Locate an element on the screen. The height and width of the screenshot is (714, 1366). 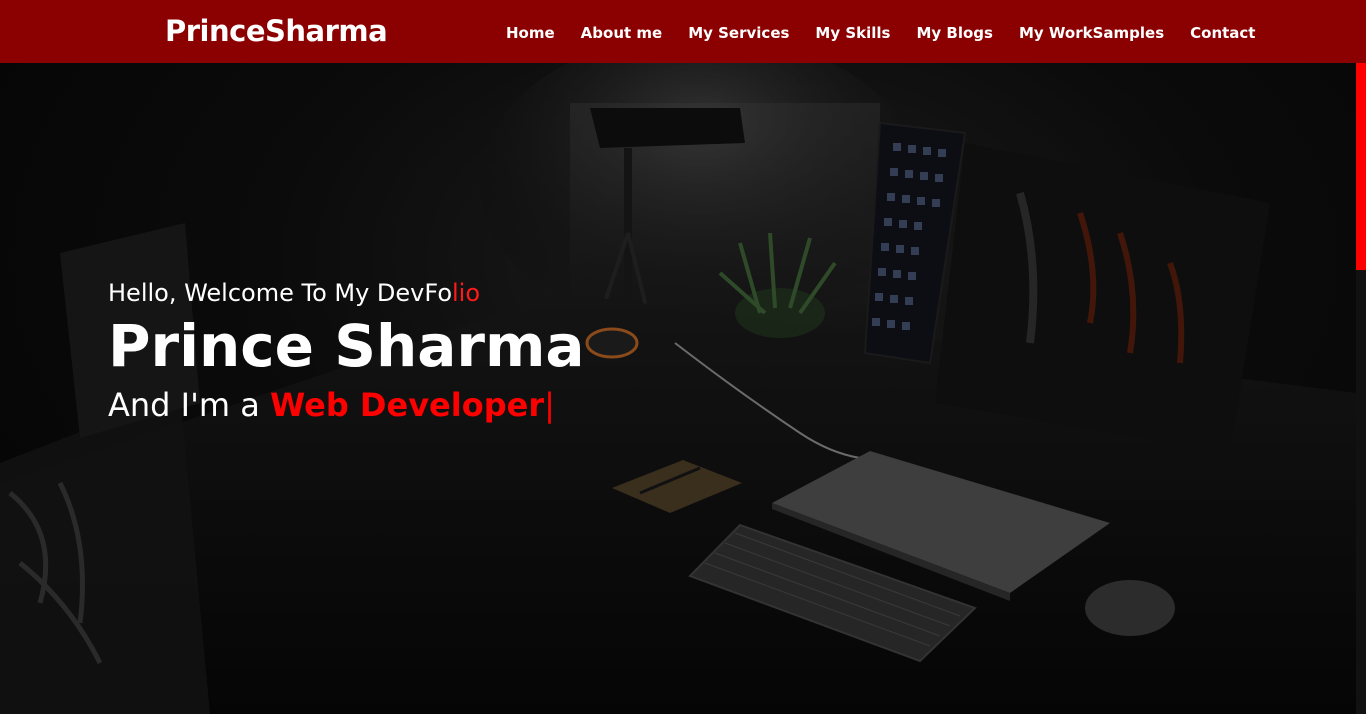
nav-item-home: Home is located at coordinates (530, 32).